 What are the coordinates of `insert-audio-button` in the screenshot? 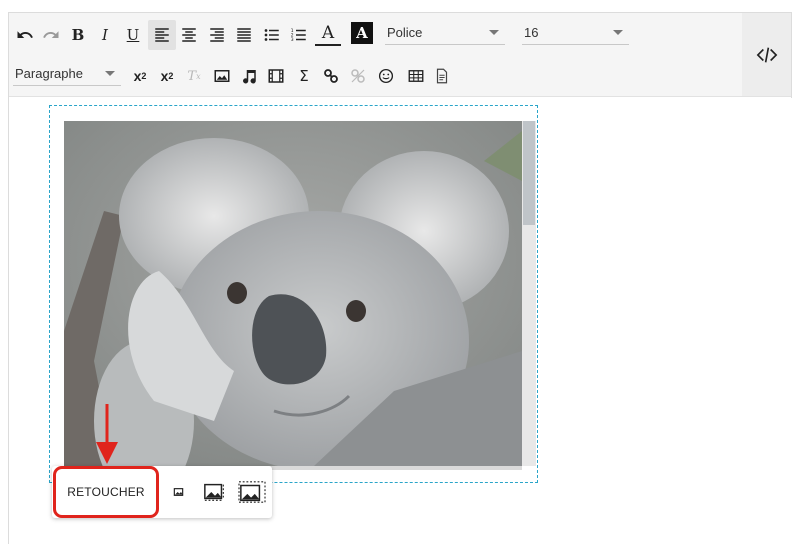 It's located at (249, 76).